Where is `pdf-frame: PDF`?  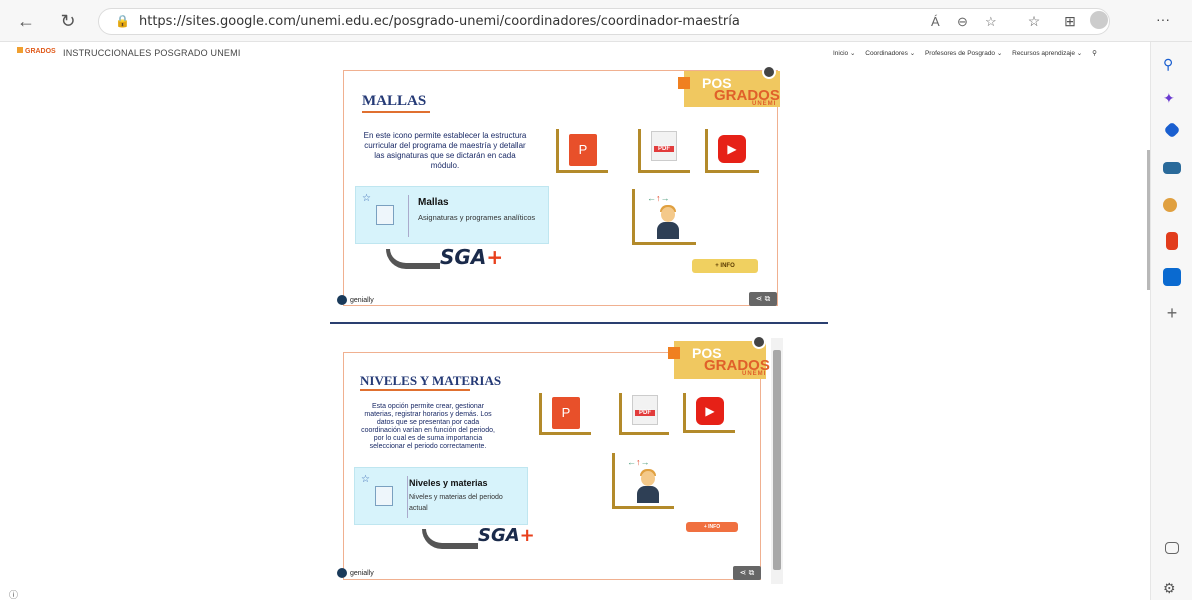
pdf-frame: PDF is located at coordinates (664, 151).